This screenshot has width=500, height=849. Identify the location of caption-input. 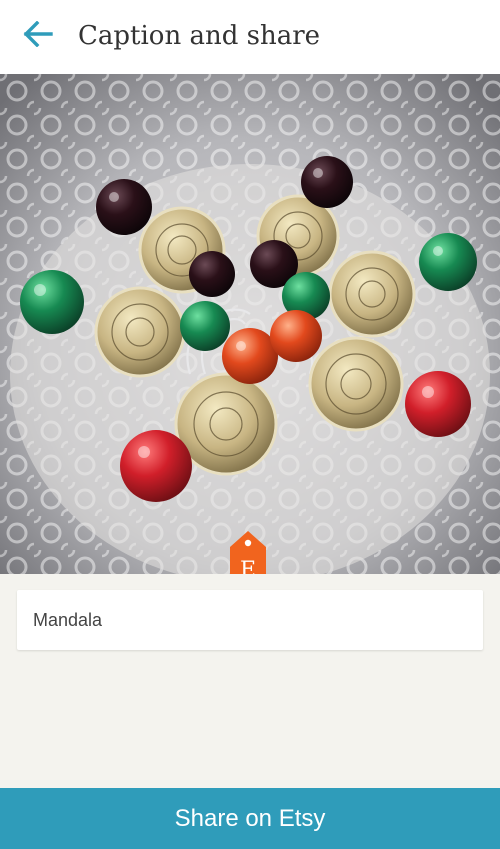
(250, 620).